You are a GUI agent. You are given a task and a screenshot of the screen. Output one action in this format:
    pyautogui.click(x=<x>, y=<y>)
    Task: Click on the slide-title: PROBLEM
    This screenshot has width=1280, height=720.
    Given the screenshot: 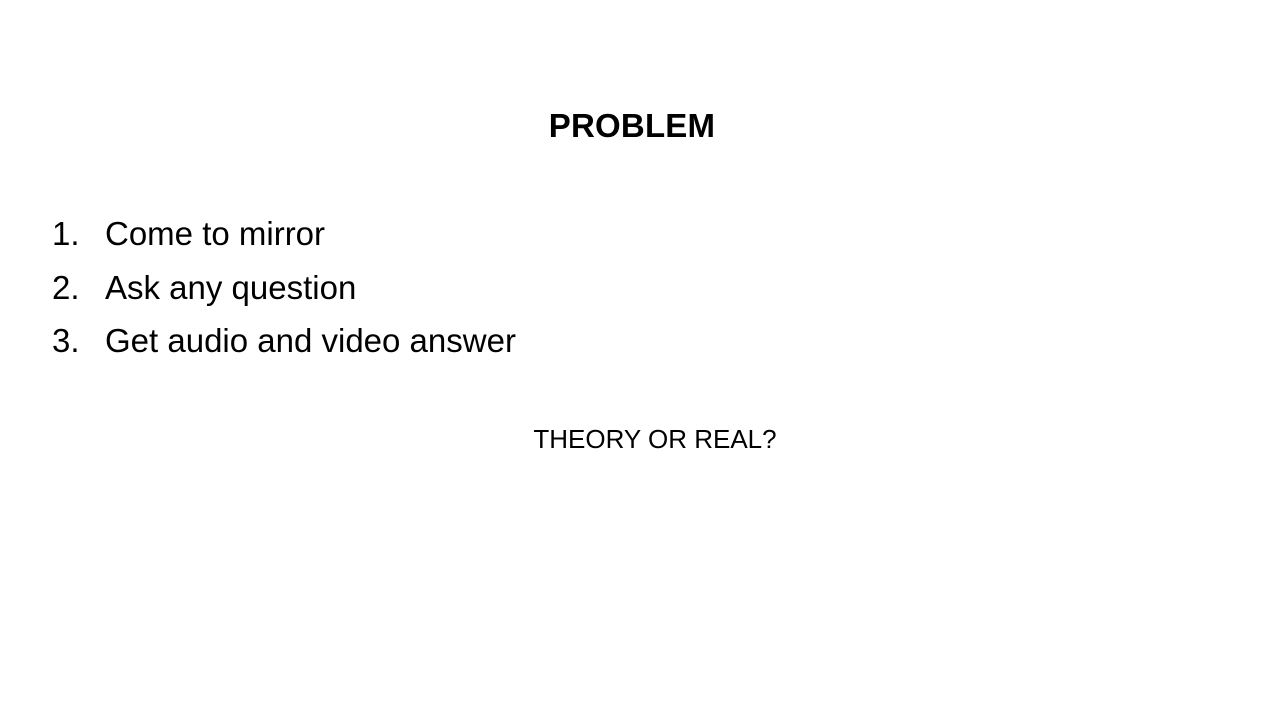 What is the action you would take?
    pyautogui.click(x=632, y=125)
    